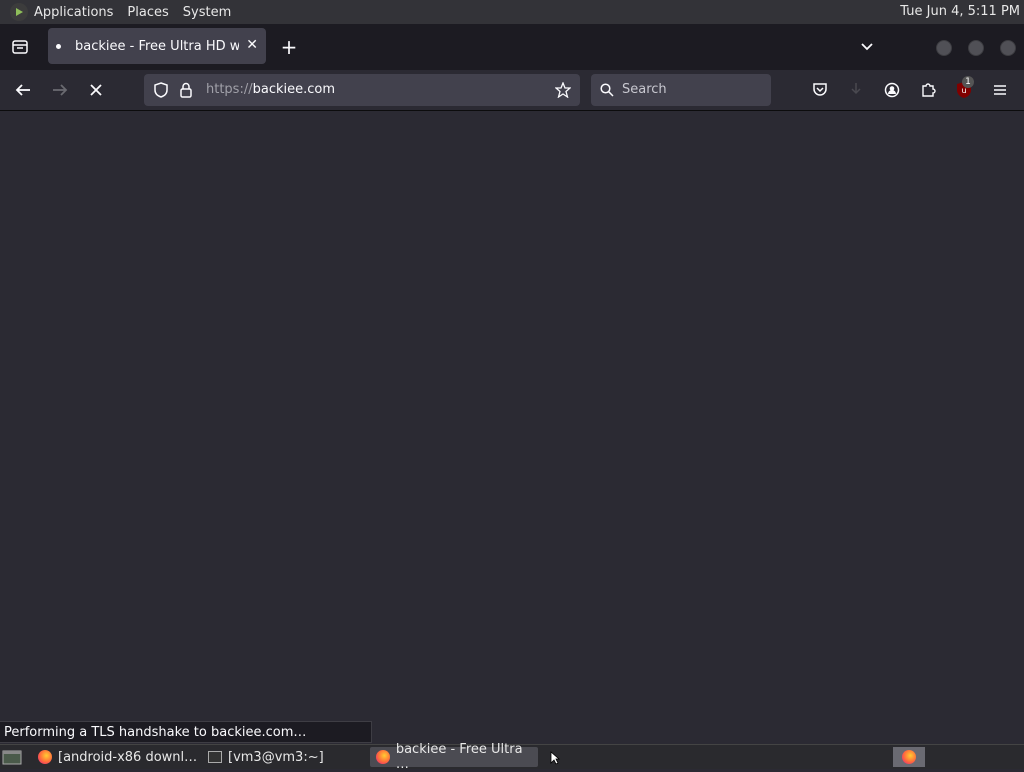 This screenshot has width=1024, height=772. I want to click on list-all-tabs-icon, so click(867, 47).